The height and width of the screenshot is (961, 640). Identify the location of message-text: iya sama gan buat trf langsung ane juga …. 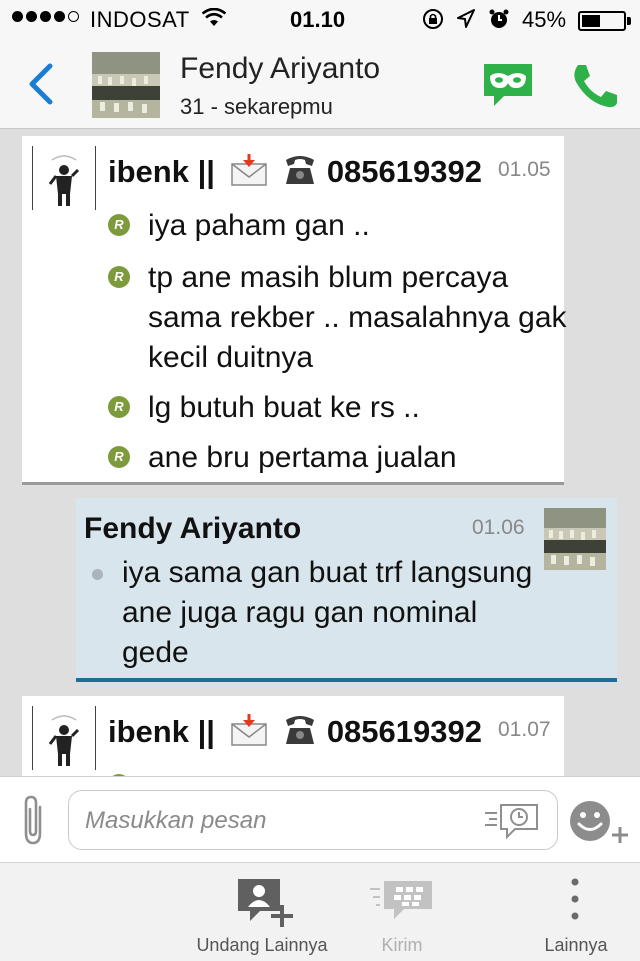
(327, 612).